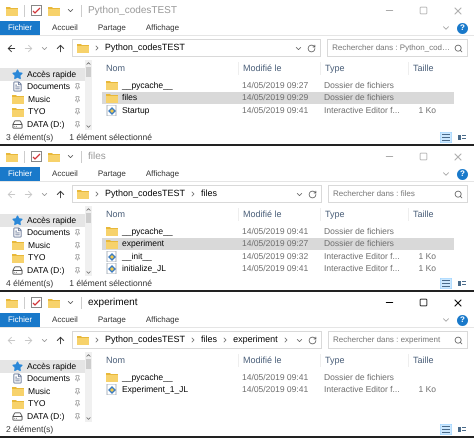 This screenshot has height=440, width=474. Describe the element at coordinates (278, 390) in the screenshot. I see `file-row: Experiment_1_JL 14/05/2019 09:41 Interactive Editor f... 1 Ko` at that location.